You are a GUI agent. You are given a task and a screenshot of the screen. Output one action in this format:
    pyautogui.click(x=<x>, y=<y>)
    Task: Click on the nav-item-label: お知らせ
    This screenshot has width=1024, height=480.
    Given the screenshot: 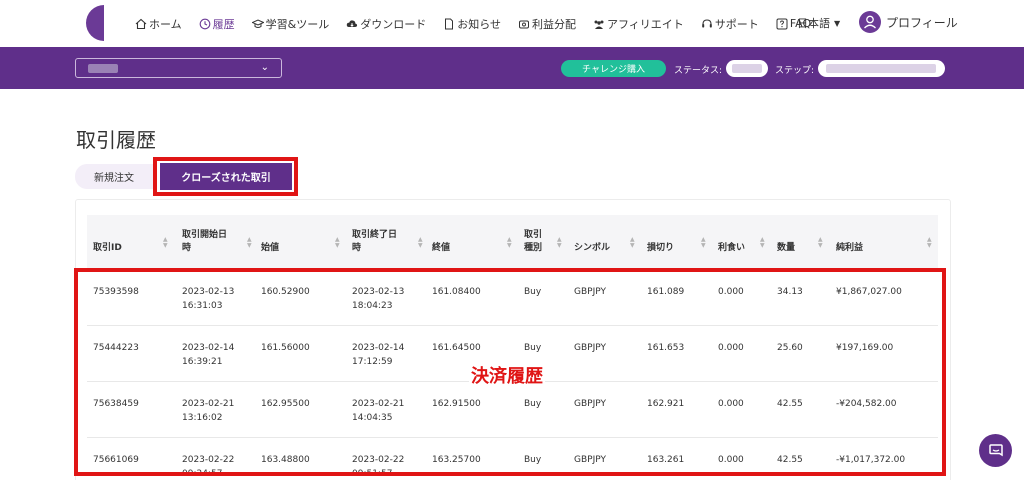 What is the action you would take?
    pyautogui.click(x=479, y=24)
    